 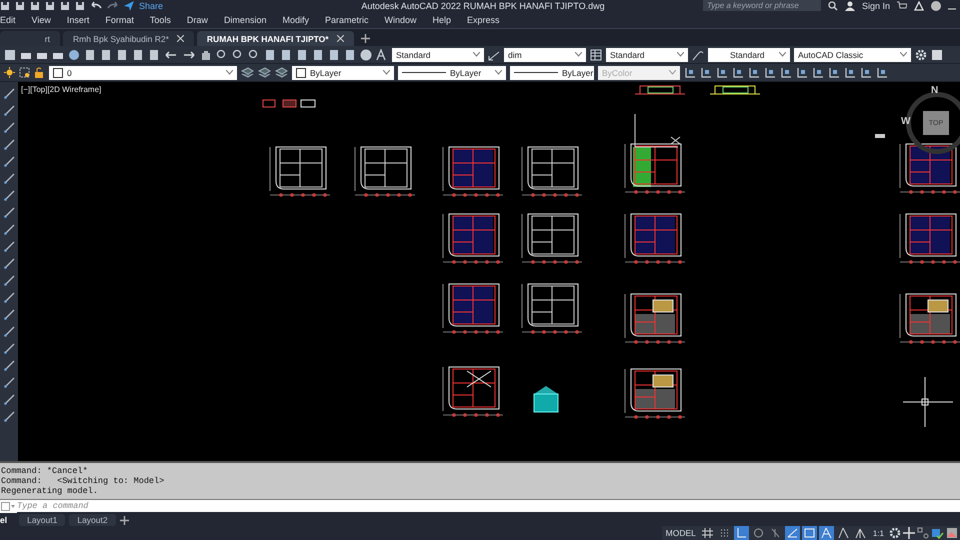 I want to click on file-tab: rt, so click(x=30, y=38).